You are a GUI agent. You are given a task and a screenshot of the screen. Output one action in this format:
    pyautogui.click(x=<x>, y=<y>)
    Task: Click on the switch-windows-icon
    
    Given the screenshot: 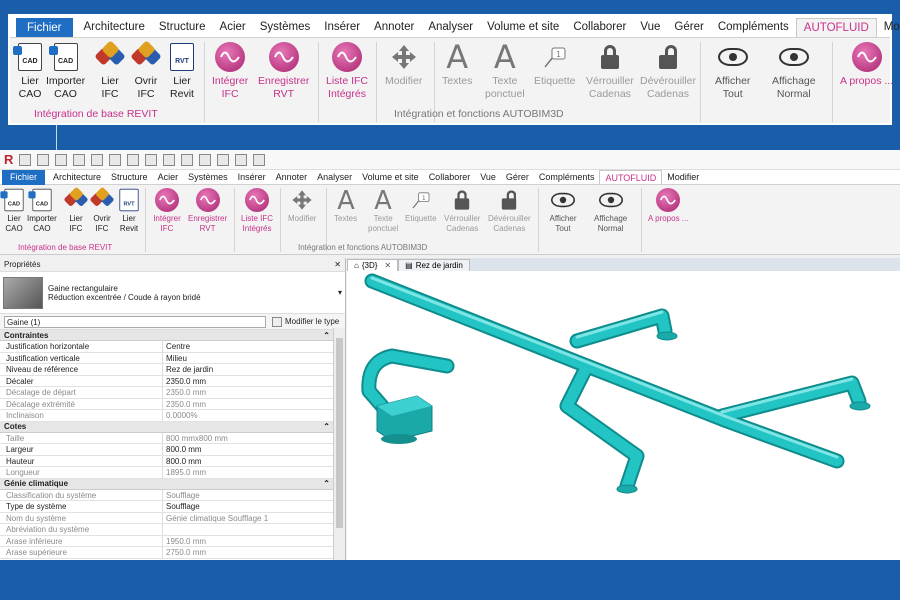 What is the action you would take?
    pyautogui.click(x=259, y=159)
    